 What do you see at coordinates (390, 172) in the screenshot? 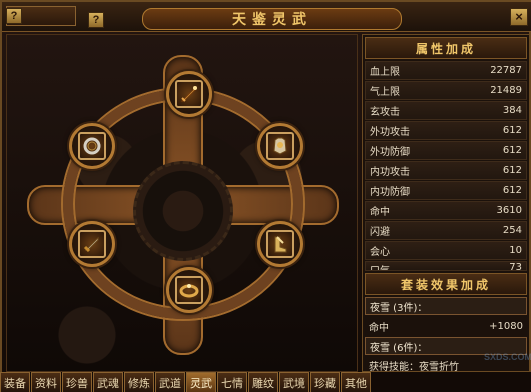
I see `attribute-label: 内功攻击` at bounding box center [390, 172].